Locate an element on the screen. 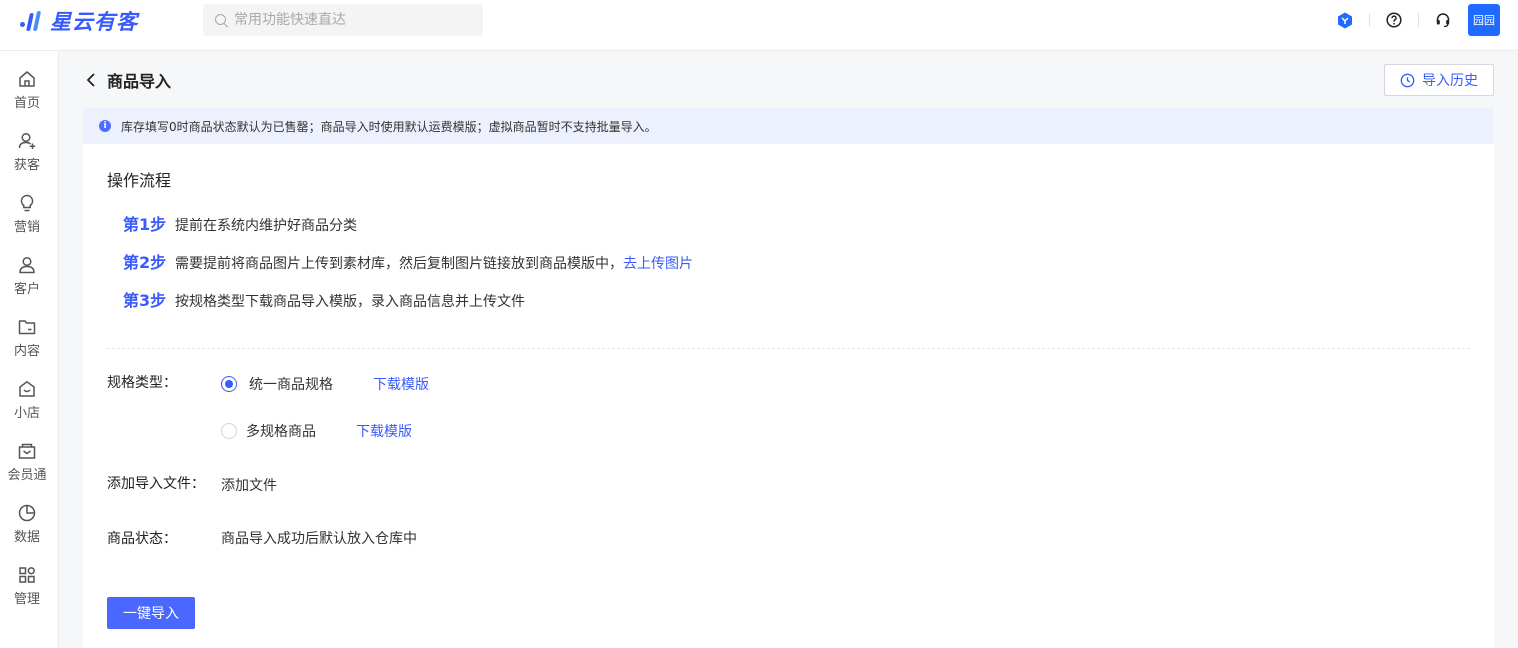 Image resolution: width=1518 pixels, height=648 pixels. logo: 星云有客 is located at coordinates (78, 21).